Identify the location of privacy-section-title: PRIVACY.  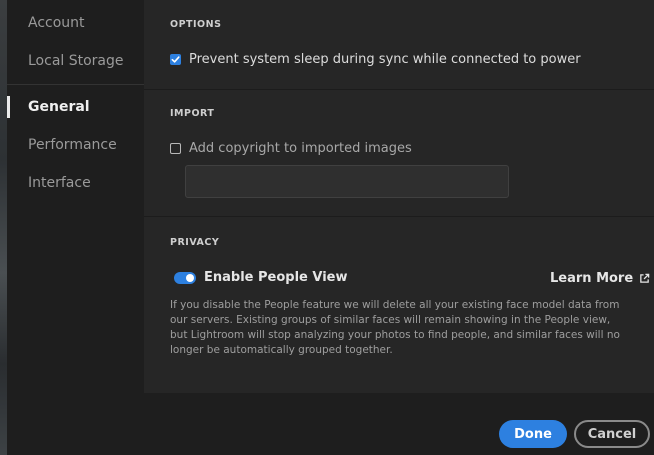
(195, 242).